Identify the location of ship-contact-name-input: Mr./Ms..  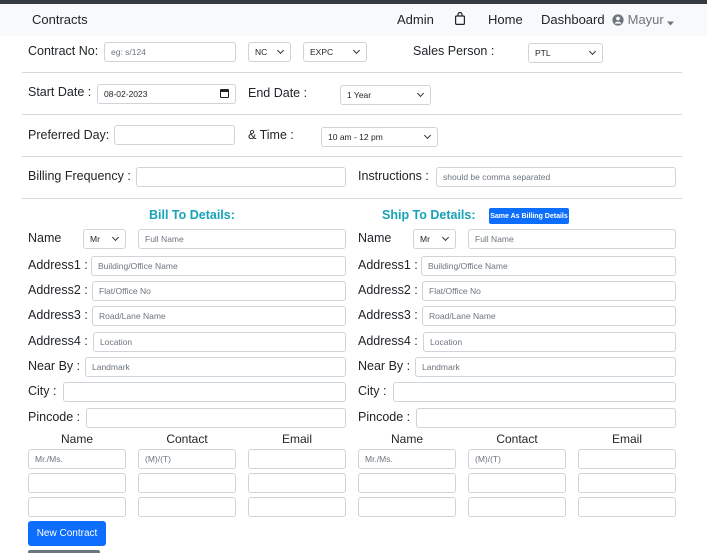
(407, 459).